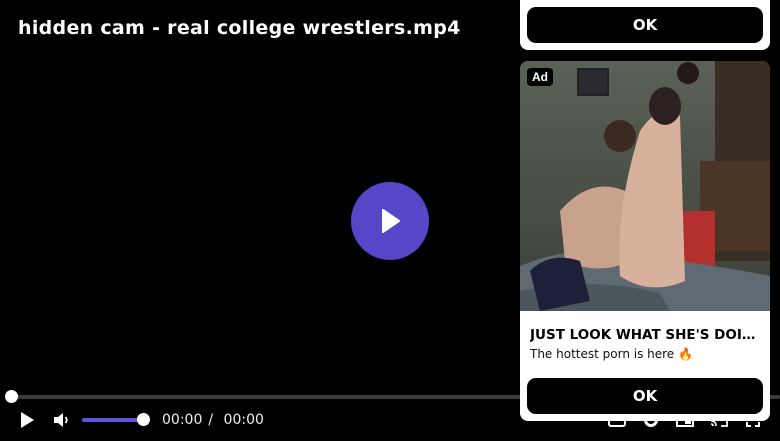 Image resolution: width=780 pixels, height=441 pixels. I want to click on time-display: 00:00 / 00:00, so click(216, 420).